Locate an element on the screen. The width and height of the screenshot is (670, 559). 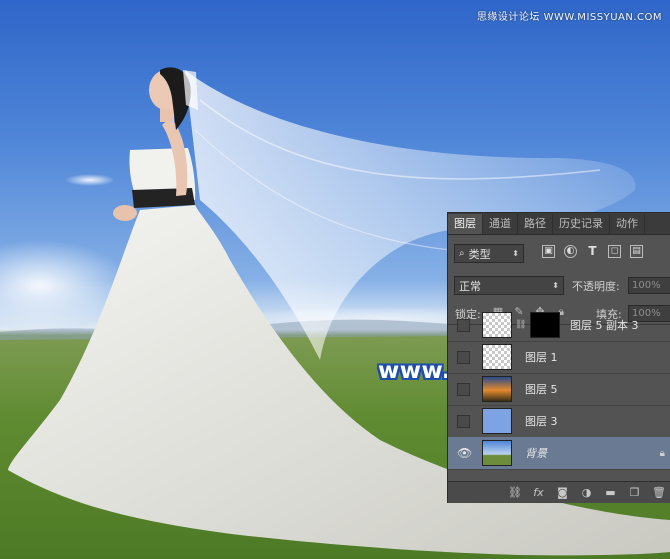
delete-icon: 🗑︎ is located at coordinates (659, 492).